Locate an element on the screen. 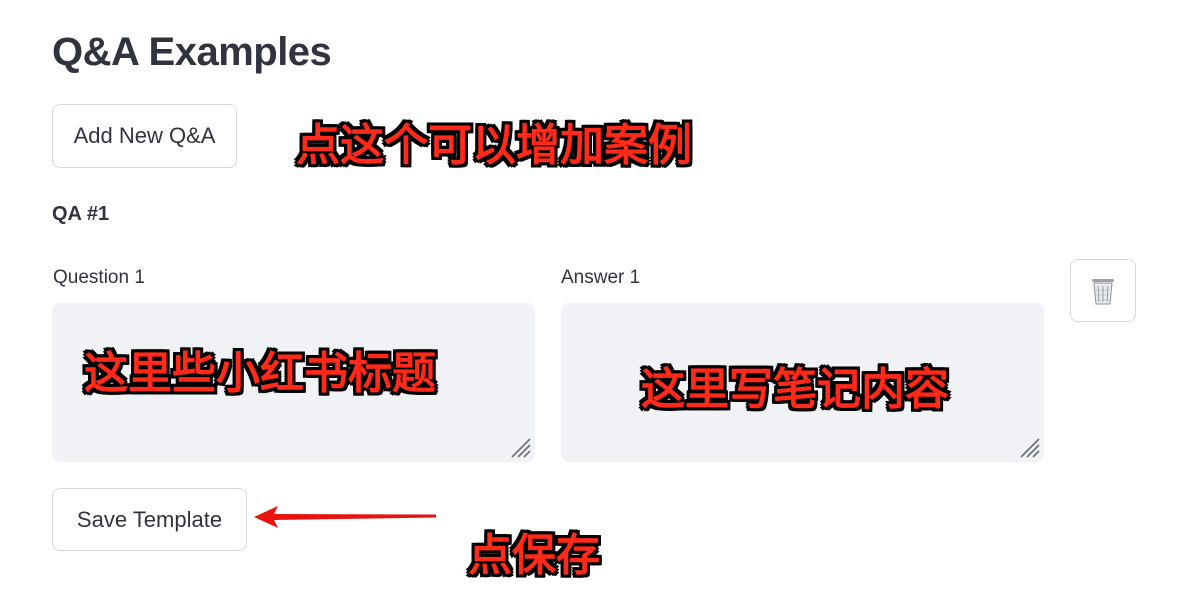 The width and height of the screenshot is (1180, 592). delete-qa-button is located at coordinates (1103, 290).